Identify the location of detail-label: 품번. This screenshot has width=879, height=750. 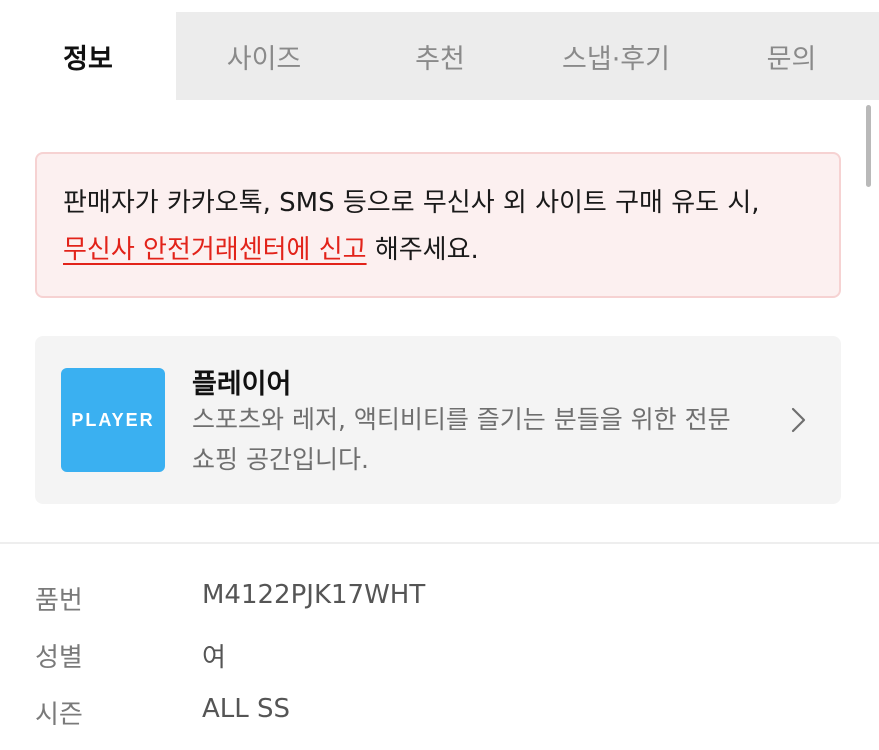
(59, 601).